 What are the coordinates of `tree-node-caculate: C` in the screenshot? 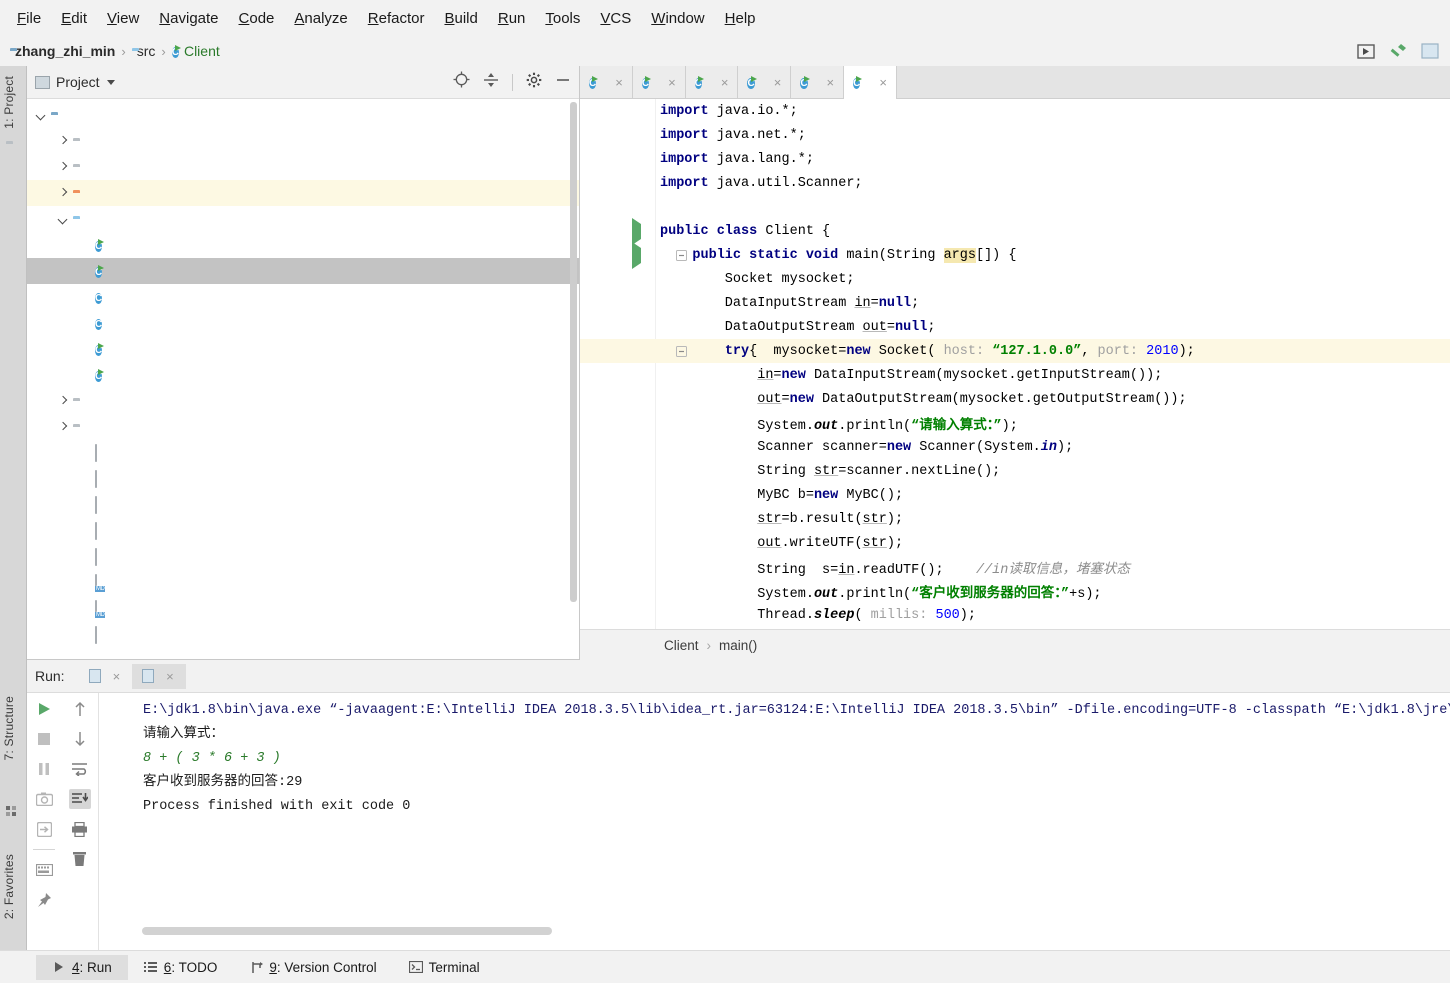 It's located at (303, 245).